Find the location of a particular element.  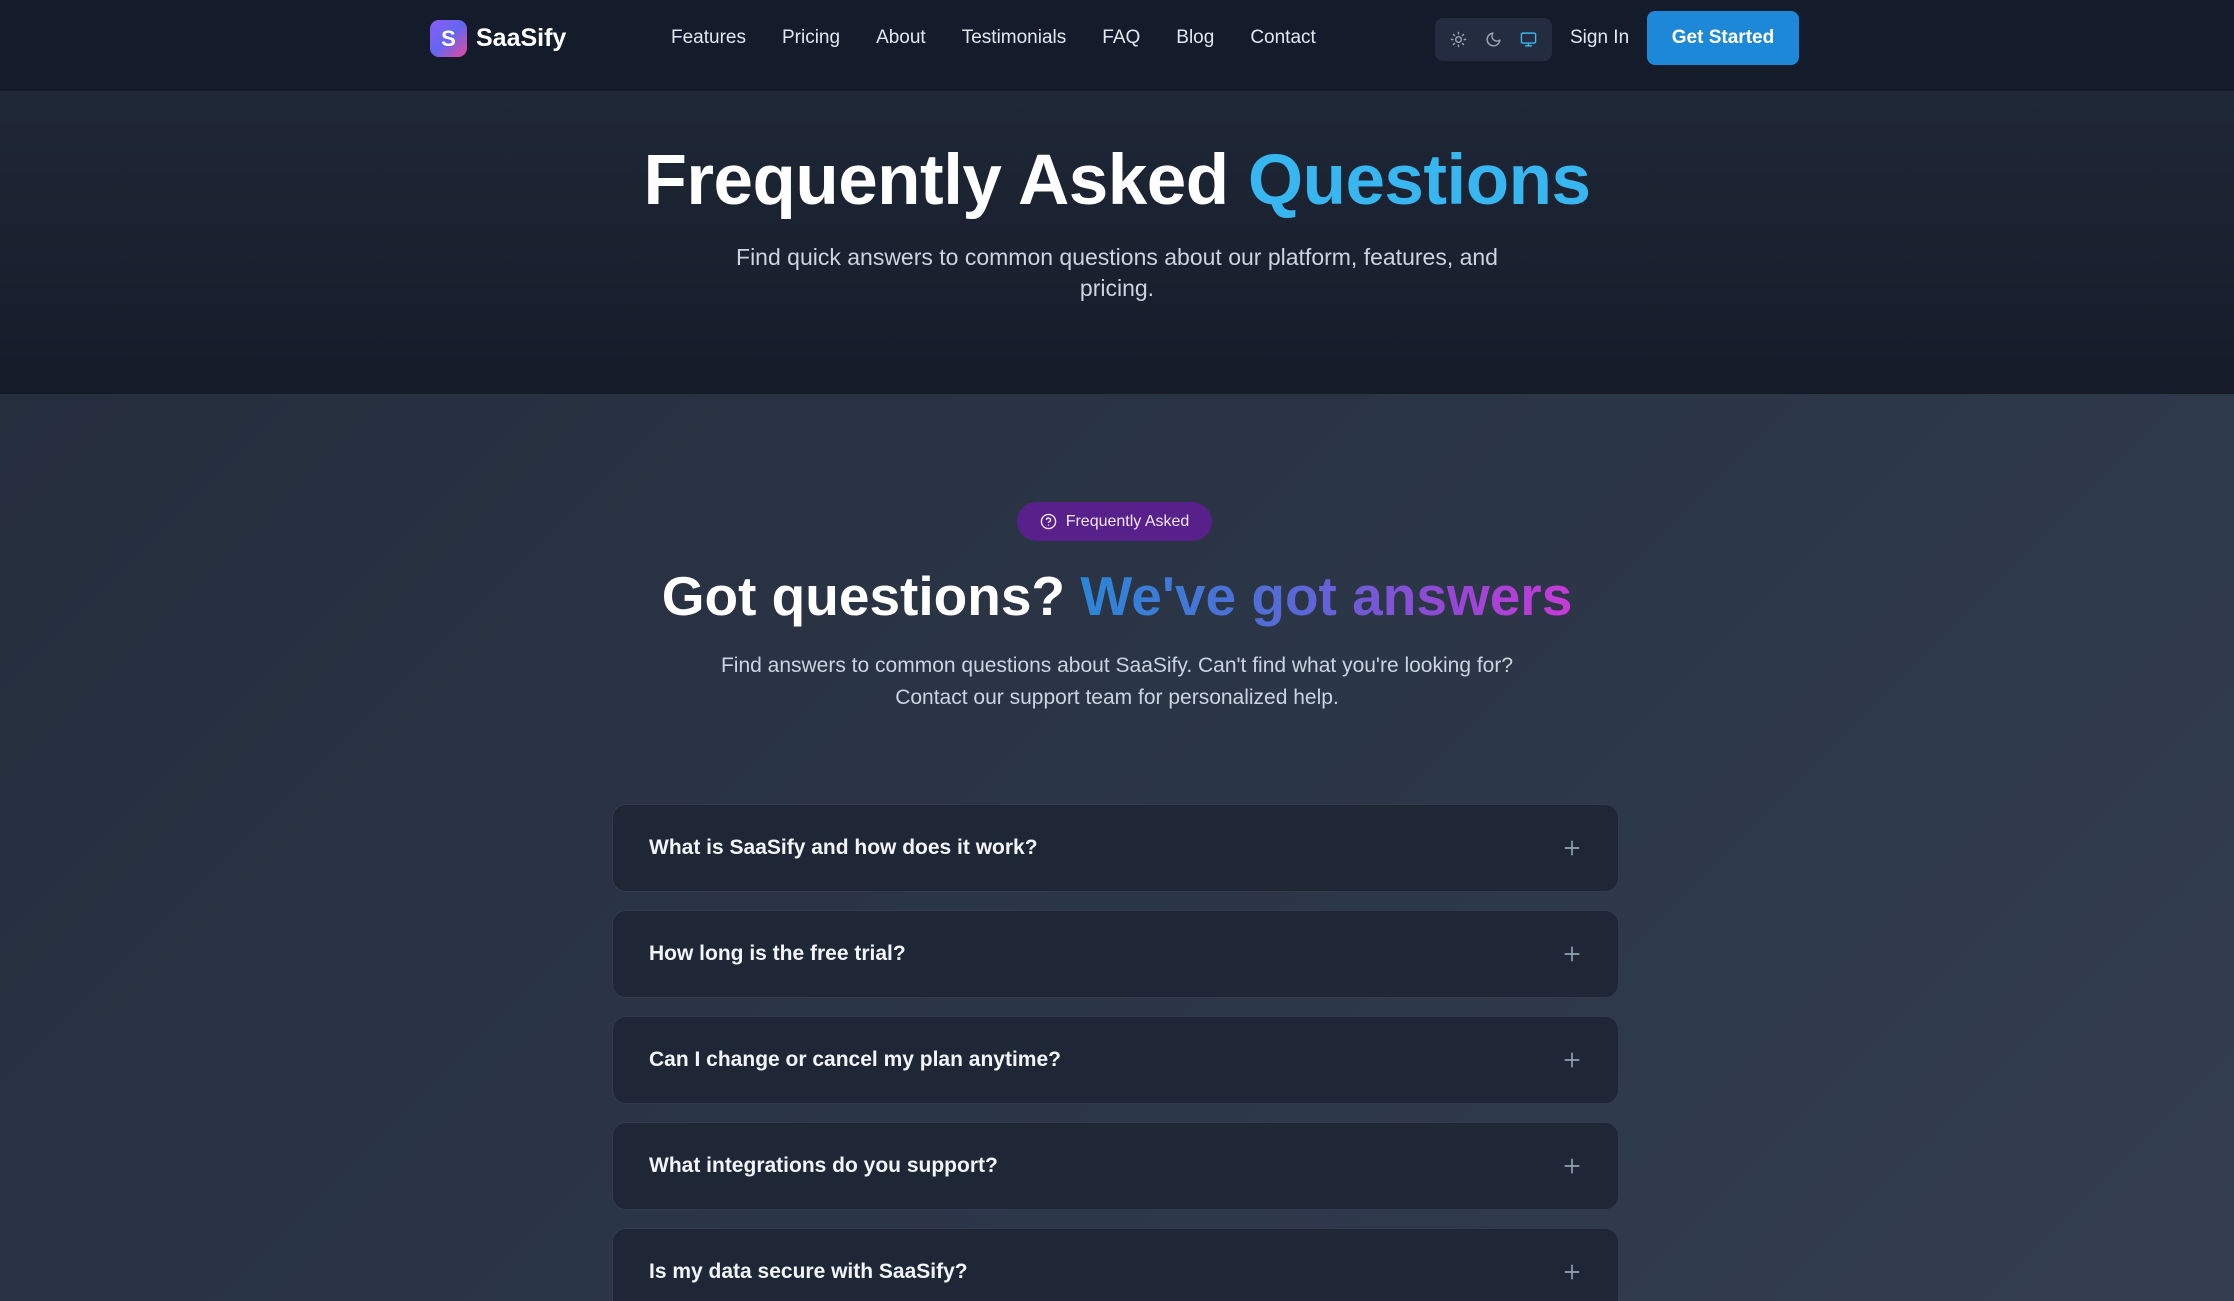

question-circle-icon is located at coordinates (1048, 521).